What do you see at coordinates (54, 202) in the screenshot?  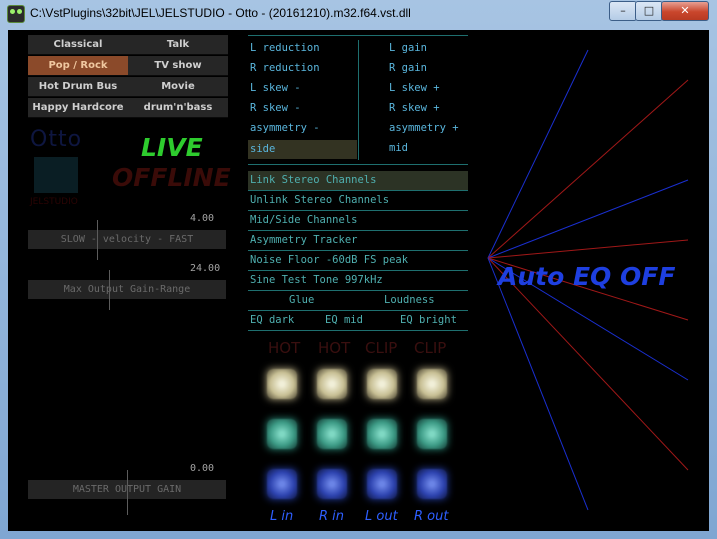 I see `logo-subtitle: JELSTUDIO` at bounding box center [54, 202].